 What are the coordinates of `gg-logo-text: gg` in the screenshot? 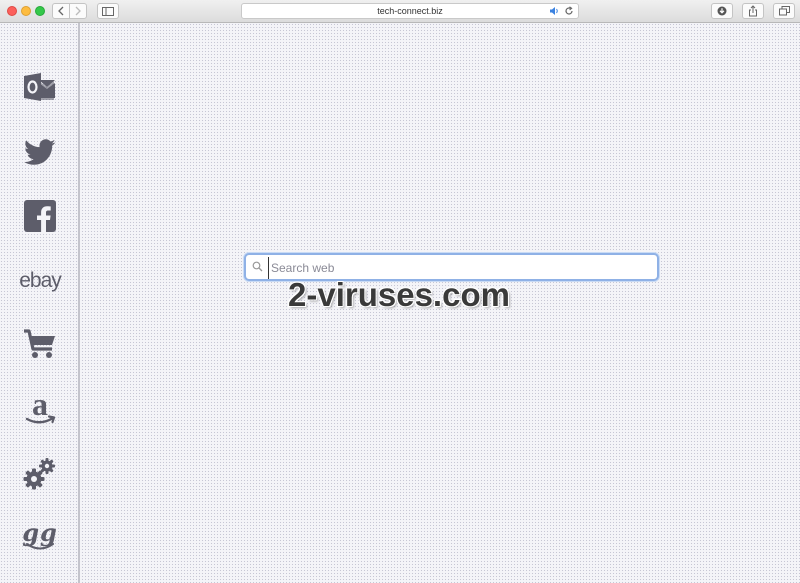 It's located at (40, 532).